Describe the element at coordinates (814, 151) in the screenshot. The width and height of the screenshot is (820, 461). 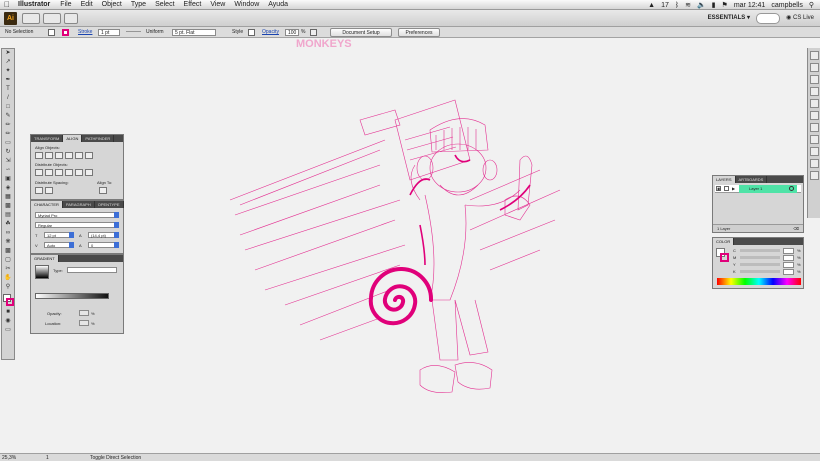
I see `layers-dock-icon` at that location.